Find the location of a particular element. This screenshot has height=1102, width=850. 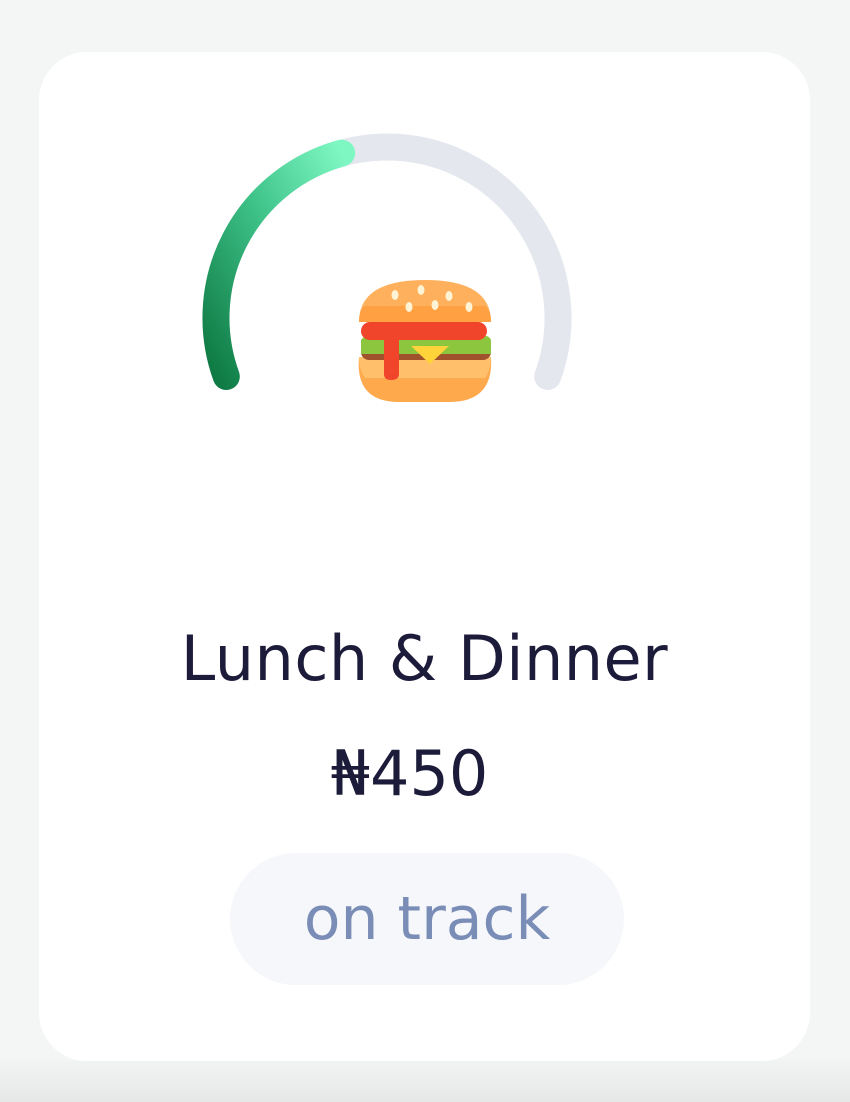

status-badge: on track is located at coordinates (427, 919).